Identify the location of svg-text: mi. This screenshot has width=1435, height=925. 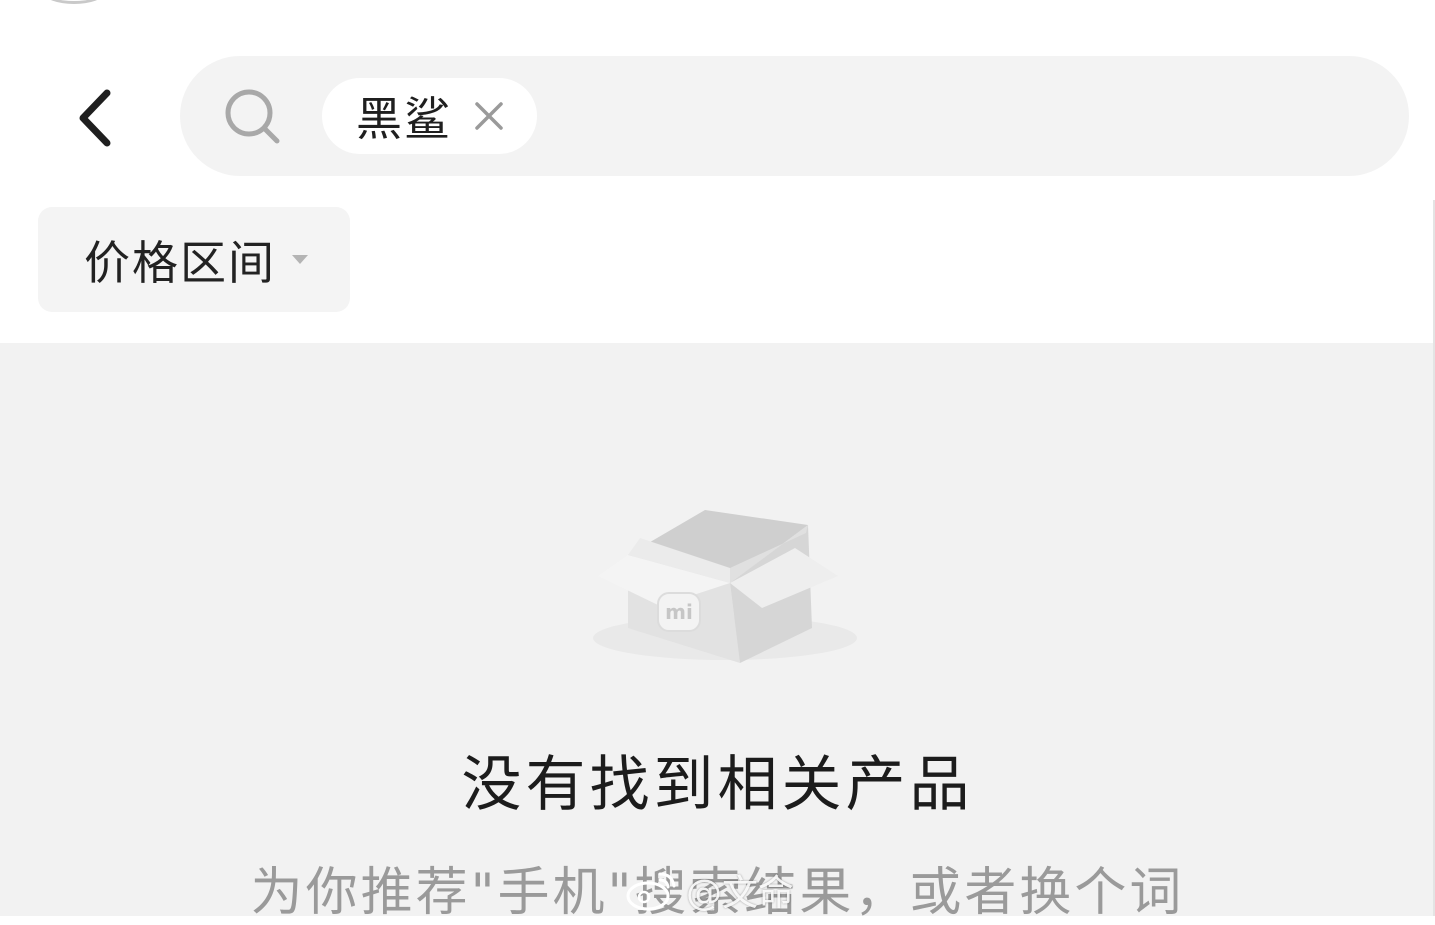
(679, 612).